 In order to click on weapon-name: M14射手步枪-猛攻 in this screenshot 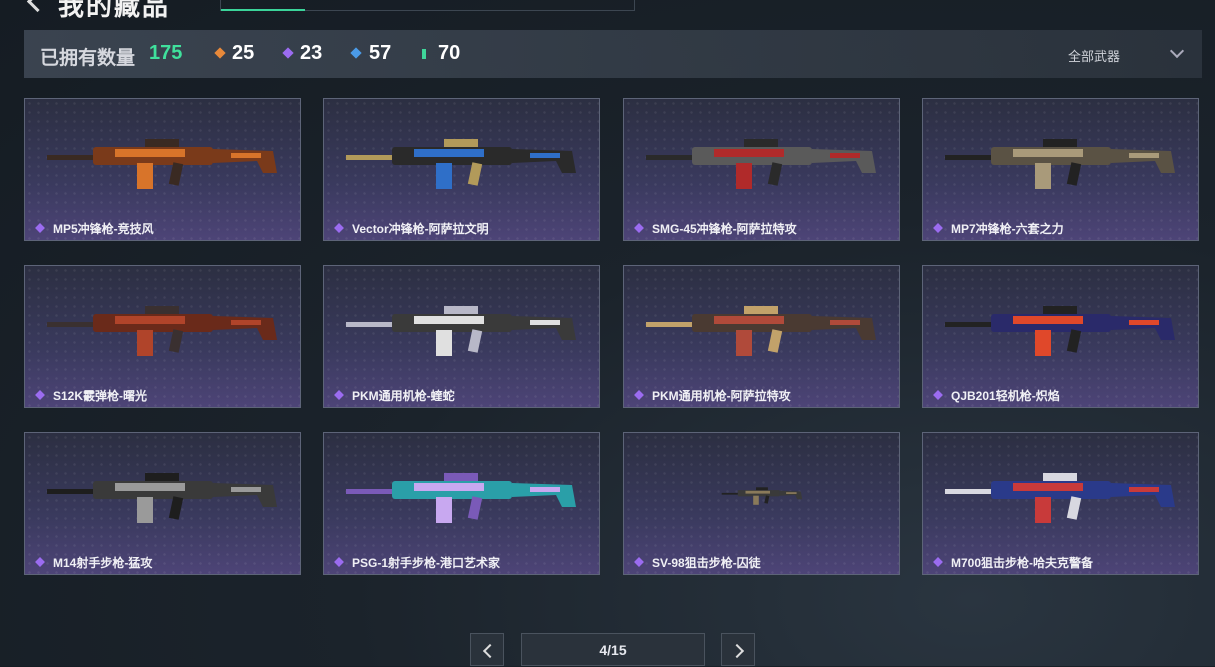, I will do `click(103, 563)`.